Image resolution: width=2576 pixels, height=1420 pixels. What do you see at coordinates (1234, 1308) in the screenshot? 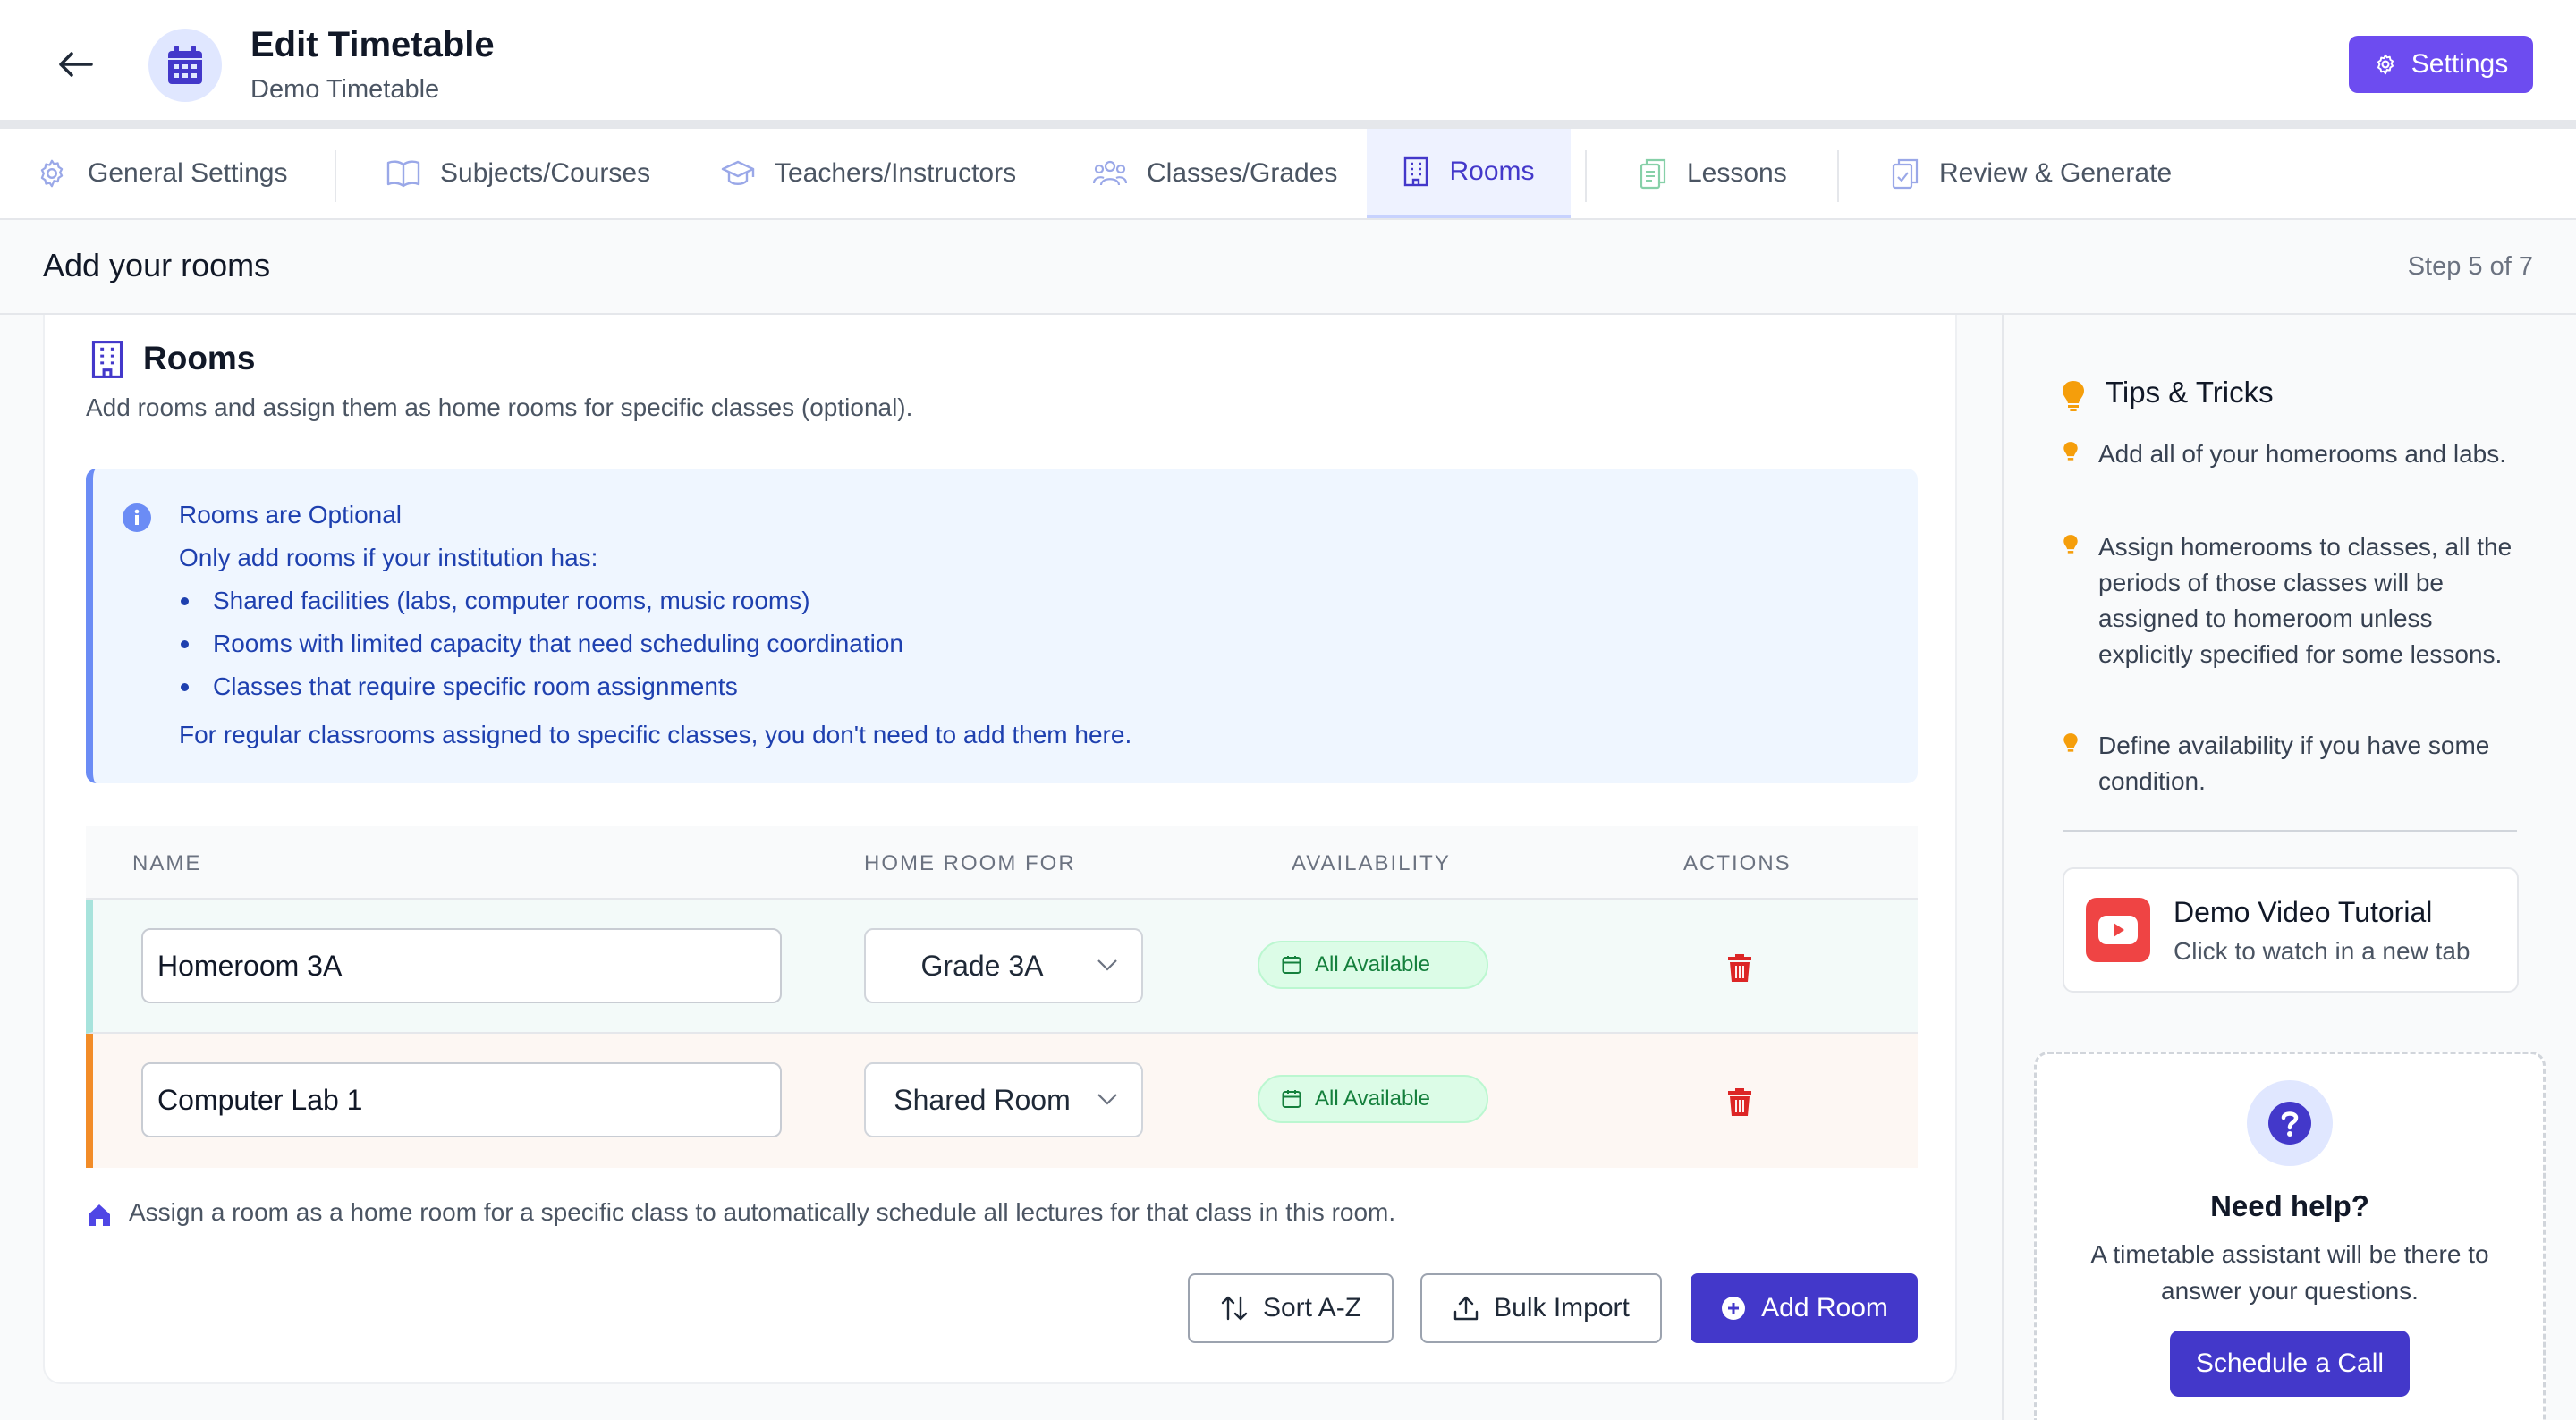
I see `sort-arrows-icon` at bounding box center [1234, 1308].